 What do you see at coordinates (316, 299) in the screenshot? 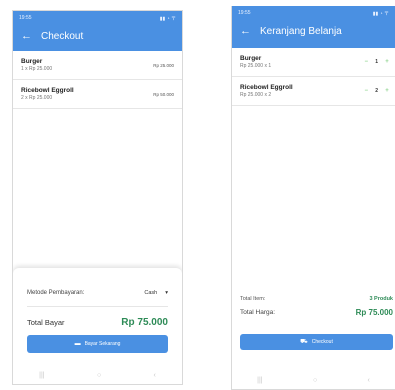
I see `total-items-row: Total Item: 3 Produk` at bounding box center [316, 299].